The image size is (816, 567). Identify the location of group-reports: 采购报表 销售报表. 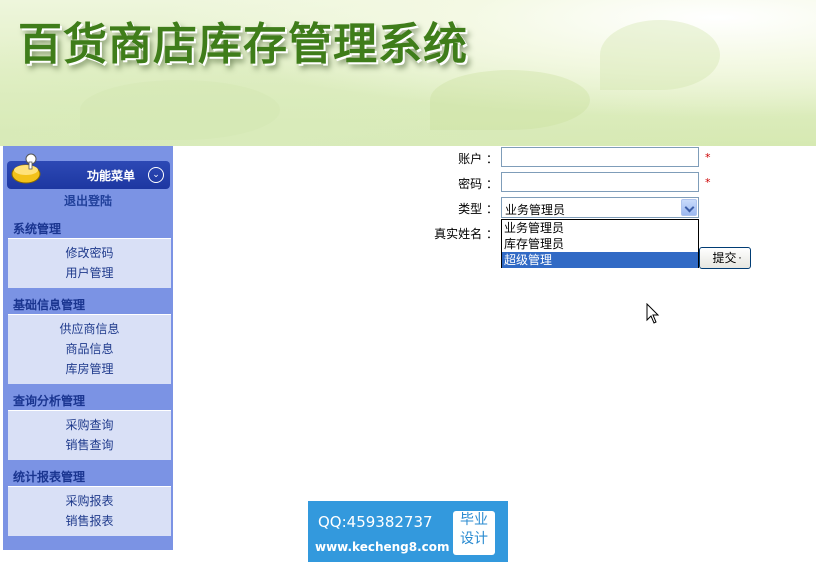
(89, 511).